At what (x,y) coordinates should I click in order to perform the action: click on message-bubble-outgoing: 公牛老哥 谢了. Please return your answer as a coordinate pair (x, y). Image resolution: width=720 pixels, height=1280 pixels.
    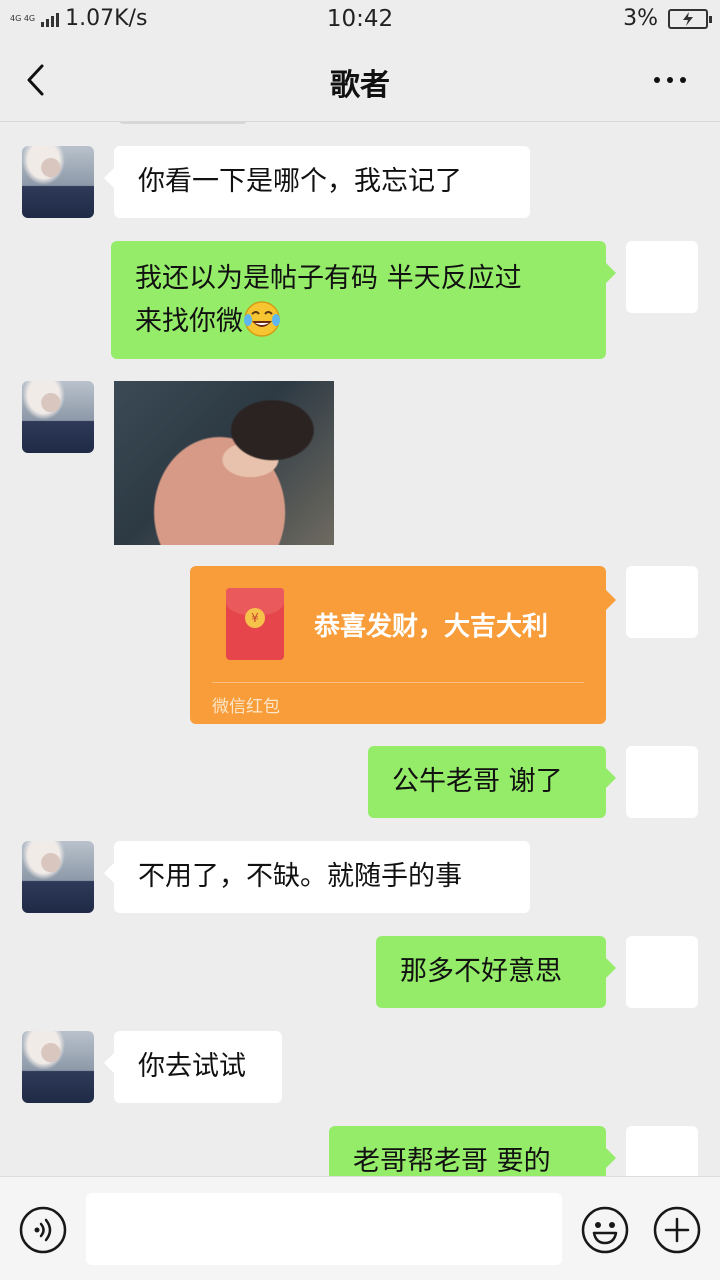
    Looking at the image, I should click on (492, 782).